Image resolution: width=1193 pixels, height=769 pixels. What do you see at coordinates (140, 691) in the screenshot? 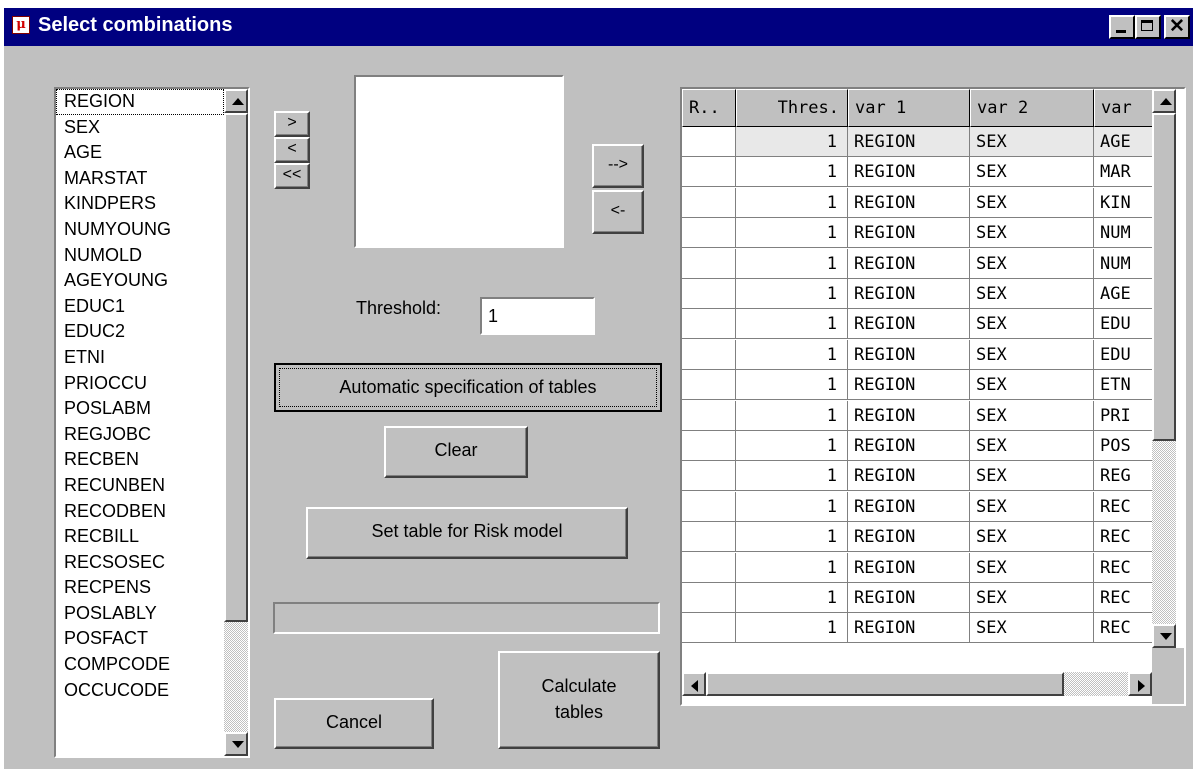
I see `list-item: OCCUCODE` at bounding box center [140, 691].